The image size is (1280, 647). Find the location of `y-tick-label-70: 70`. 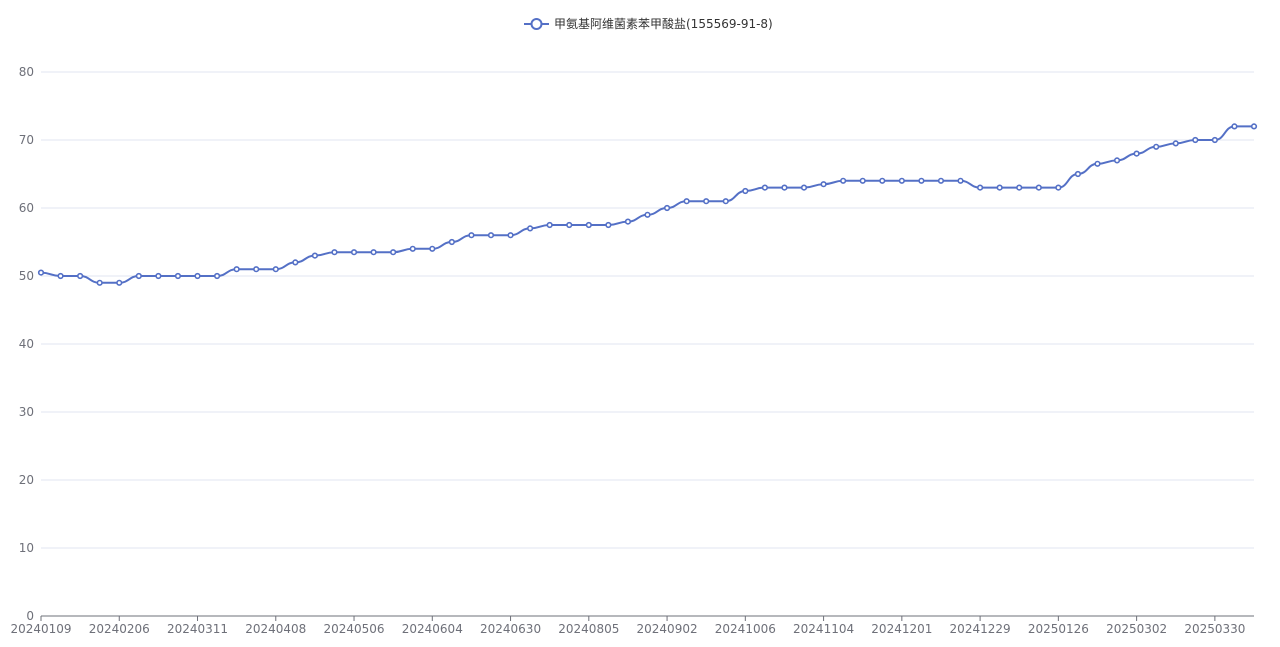

y-tick-label-70: 70 is located at coordinates (26, 140).